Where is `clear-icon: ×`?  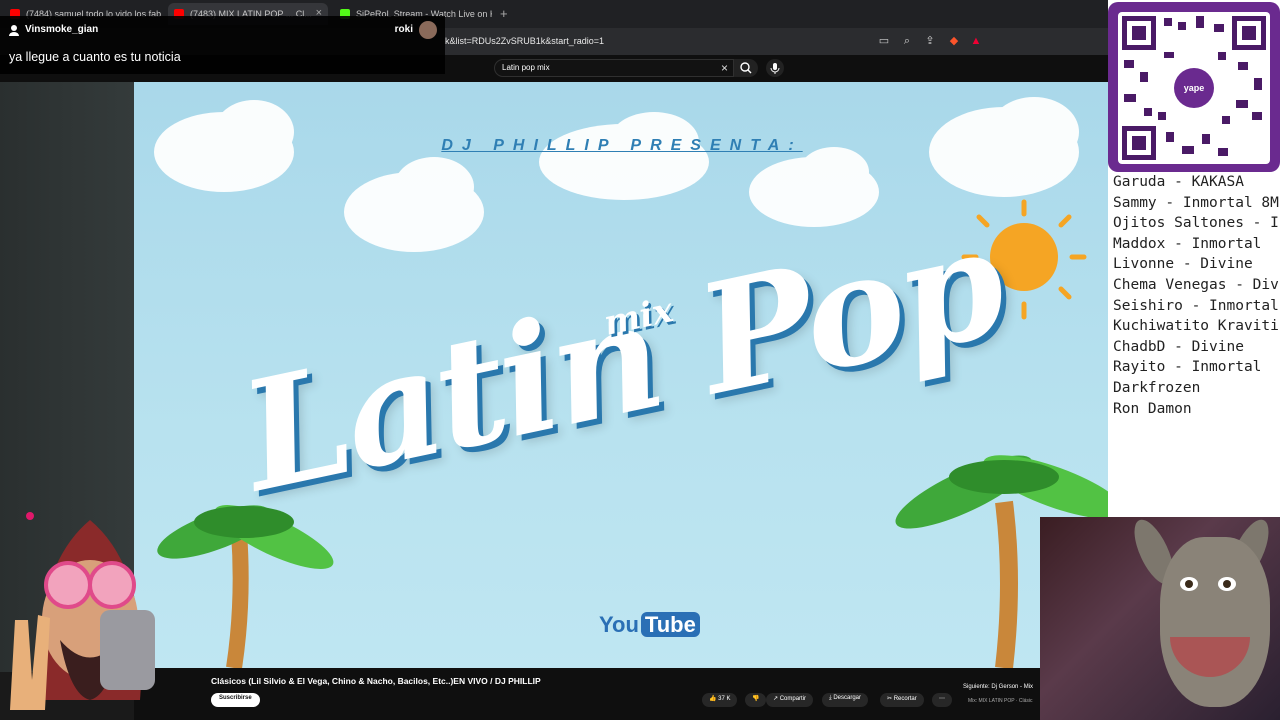 clear-icon: × is located at coordinates (724, 68).